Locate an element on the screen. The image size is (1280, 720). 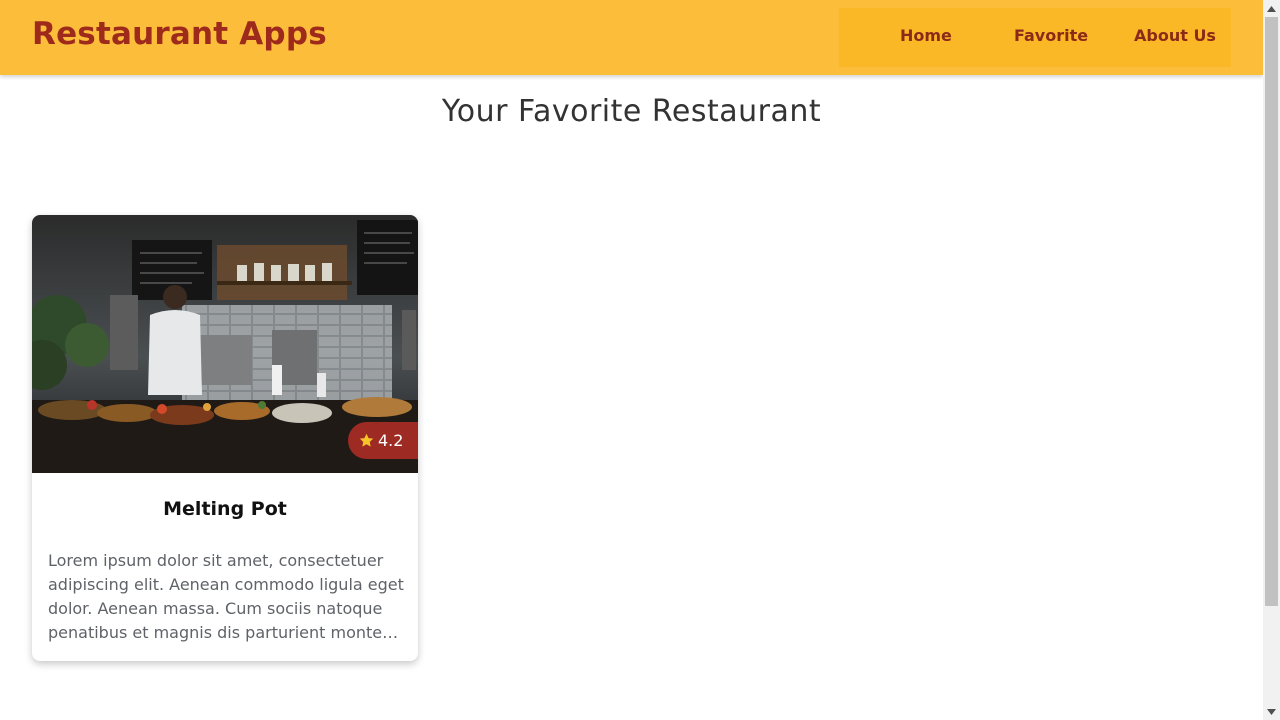
star-icon is located at coordinates (366, 440).